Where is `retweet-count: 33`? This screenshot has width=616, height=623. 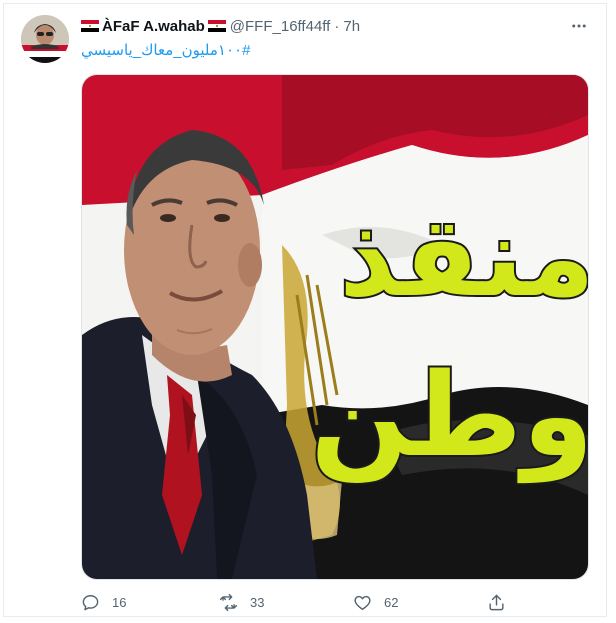
retweet-count: 33 is located at coordinates (257, 602).